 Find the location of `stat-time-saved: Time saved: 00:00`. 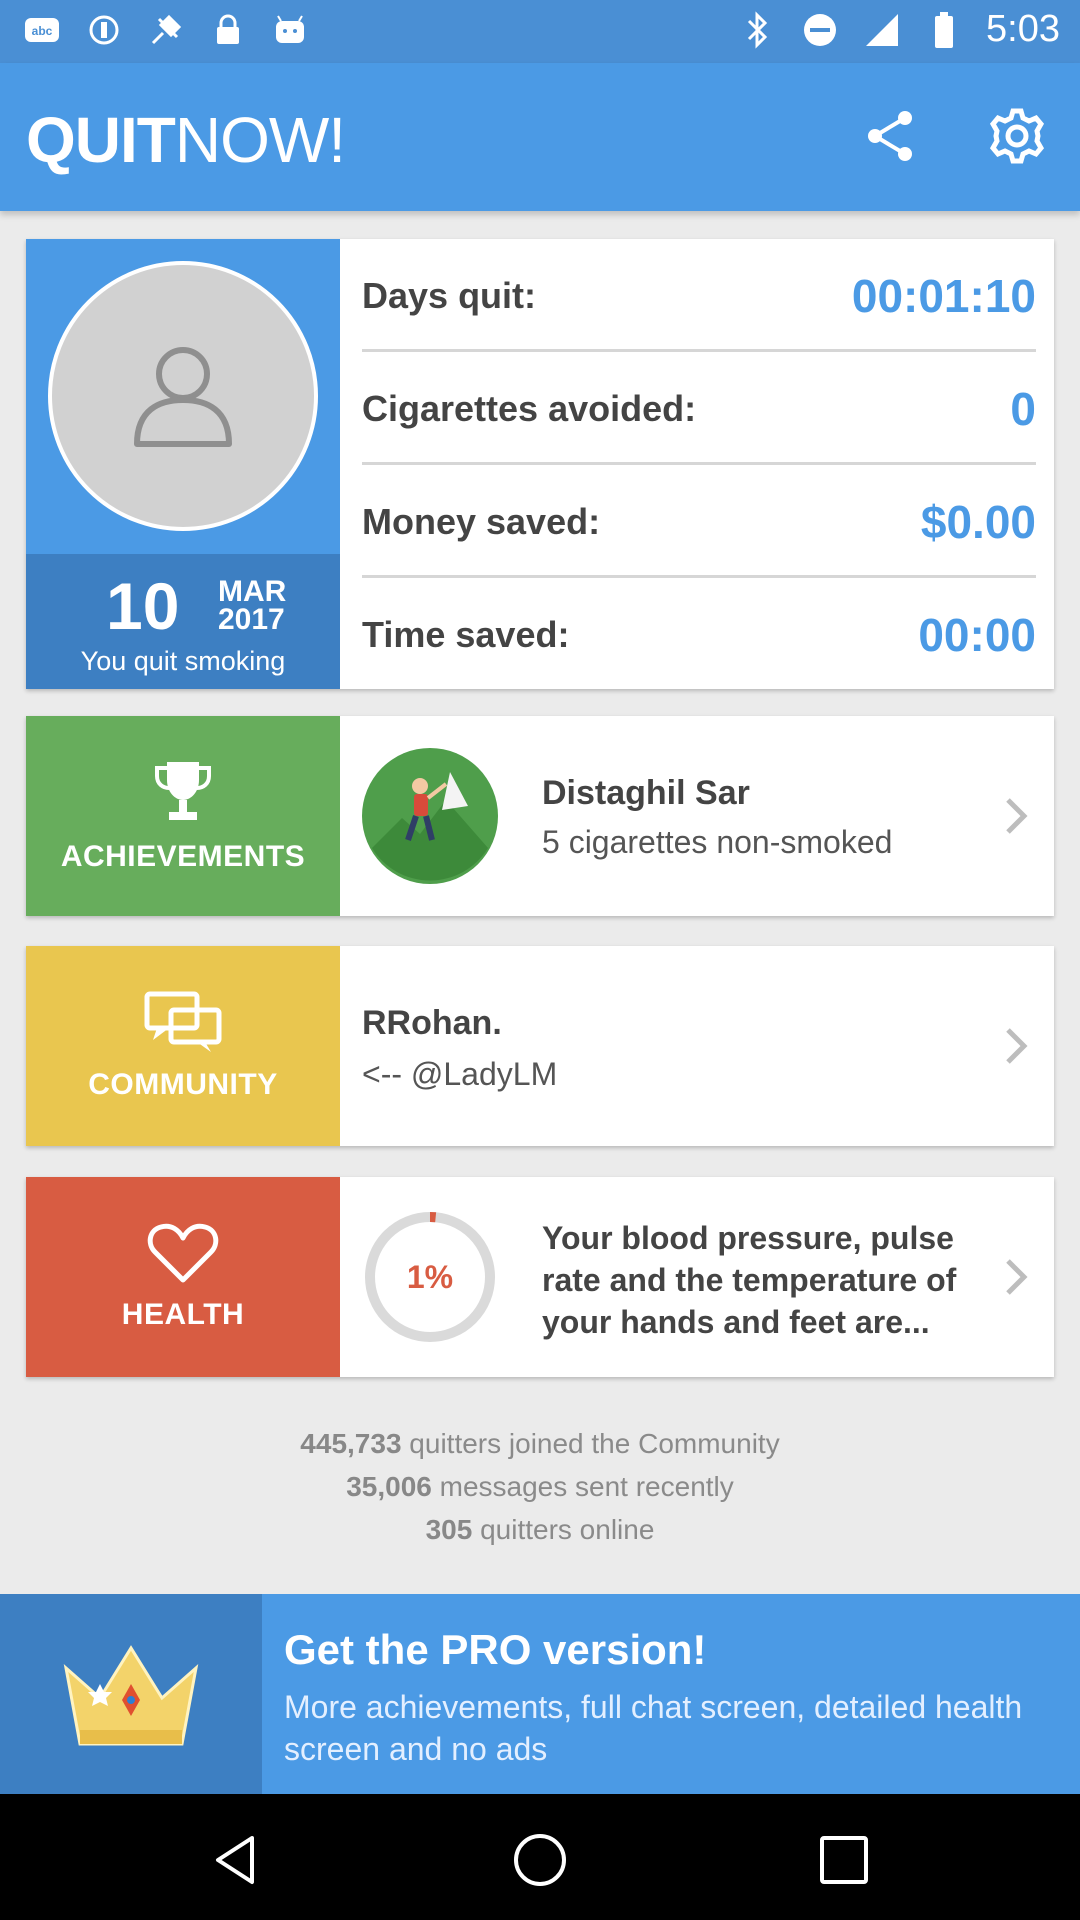

stat-time-saved: Time saved: 00:00 is located at coordinates (699, 634).